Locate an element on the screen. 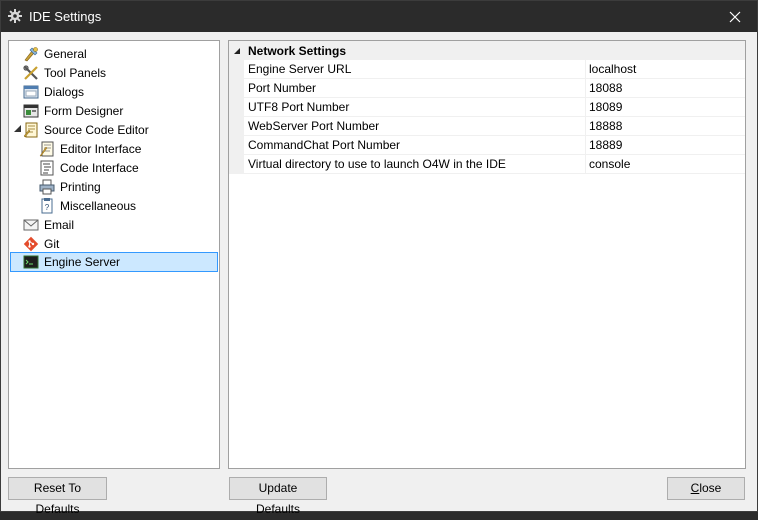  tree-item-tool-panels: Tool Panels is located at coordinates (64, 72).